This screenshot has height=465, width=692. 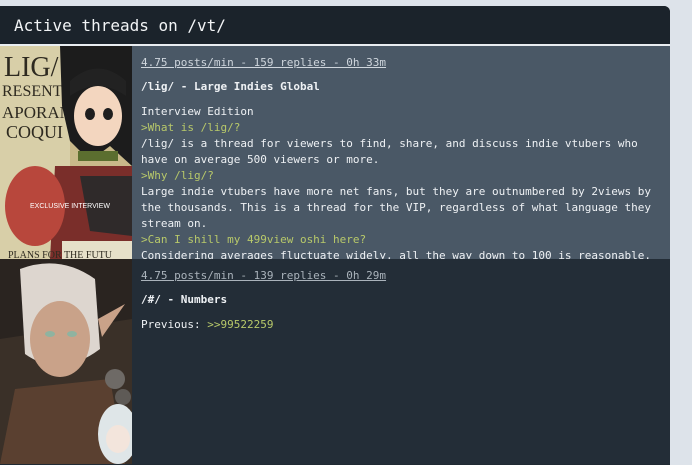 What do you see at coordinates (31, 67) in the screenshot?
I see `svg-text: LIG/` at bounding box center [31, 67].